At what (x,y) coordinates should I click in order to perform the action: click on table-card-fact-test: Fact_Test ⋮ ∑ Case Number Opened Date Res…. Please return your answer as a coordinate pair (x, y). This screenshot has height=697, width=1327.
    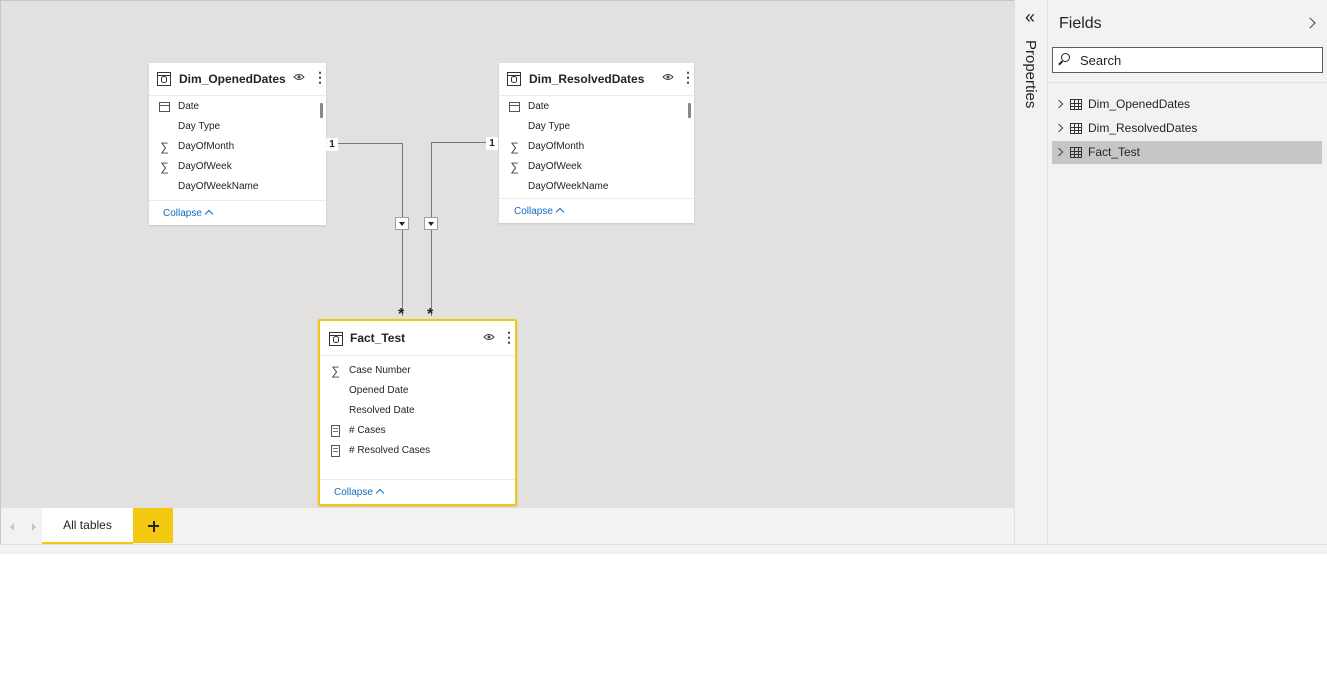
    Looking at the image, I should click on (417, 412).